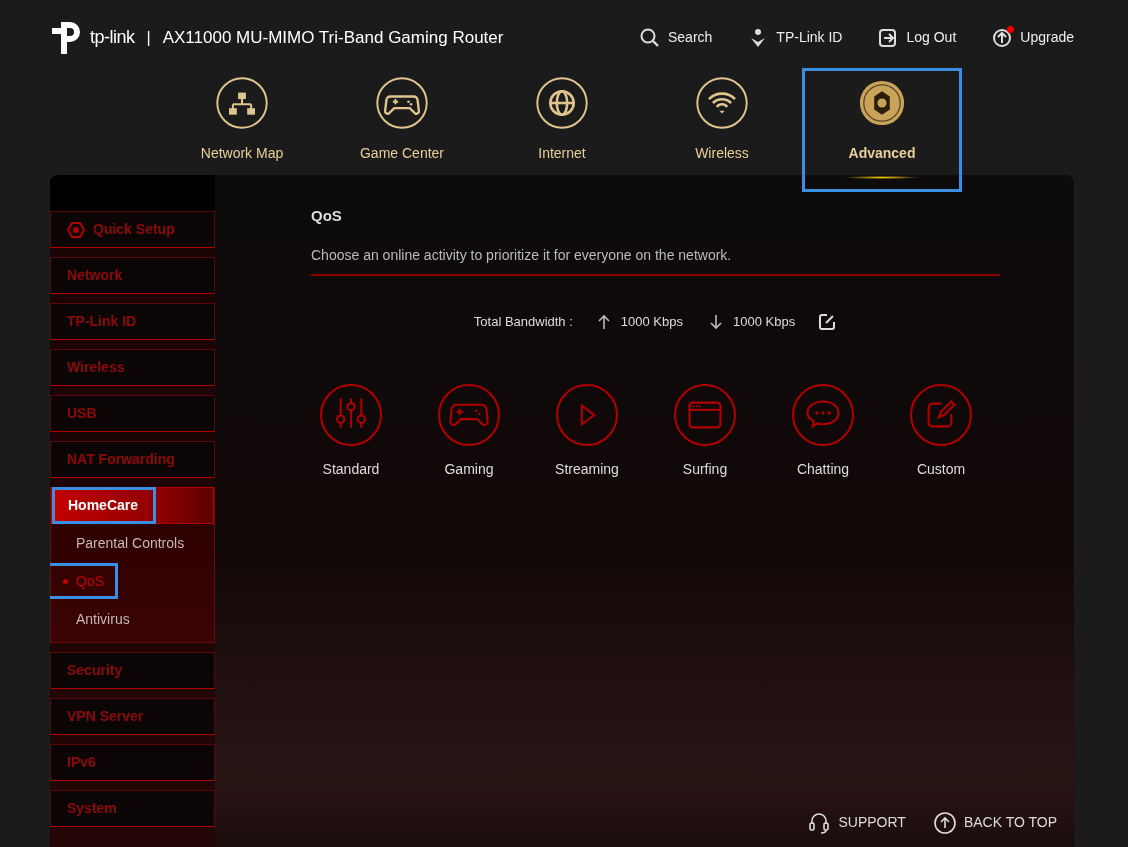  What do you see at coordinates (882, 130) in the screenshot?
I see `nav-tab: Advanced` at bounding box center [882, 130].